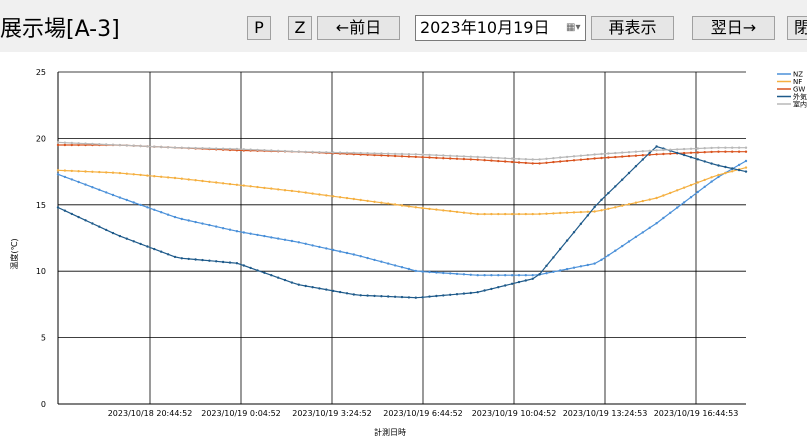  What do you see at coordinates (500, 28) in the screenshot?
I see `date-picker: 2023年10月19日 ▦▾` at bounding box center [500, 28].